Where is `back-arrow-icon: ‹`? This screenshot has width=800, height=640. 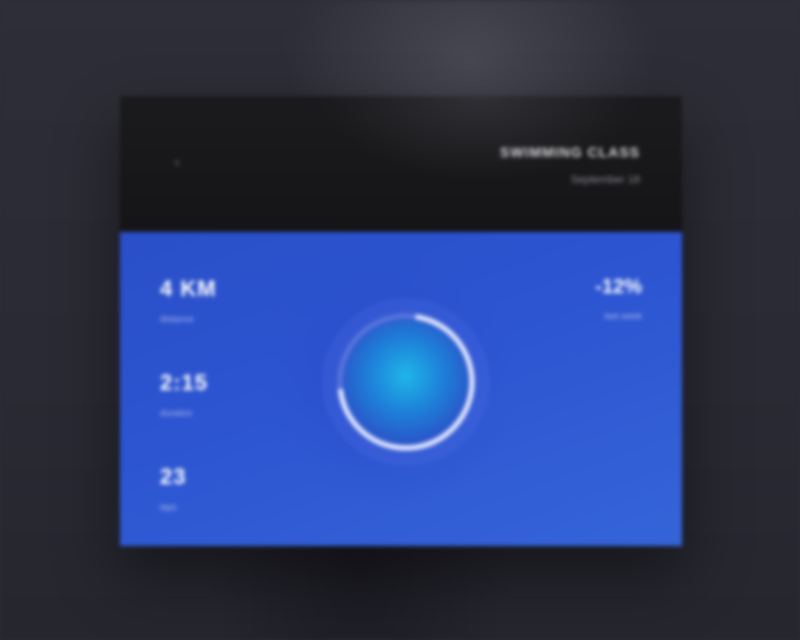 back-arrow-icon: ‹ is located at coordinates (177, 163).